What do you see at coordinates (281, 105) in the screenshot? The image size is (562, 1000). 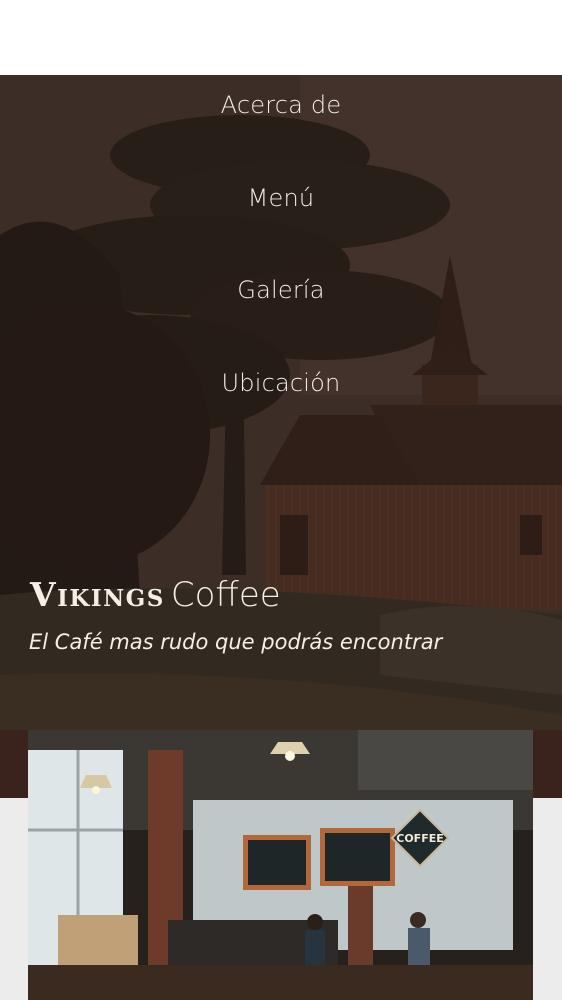 I see `nav-item-acerca-de: Acerca de` at bounding box center [281, 105].